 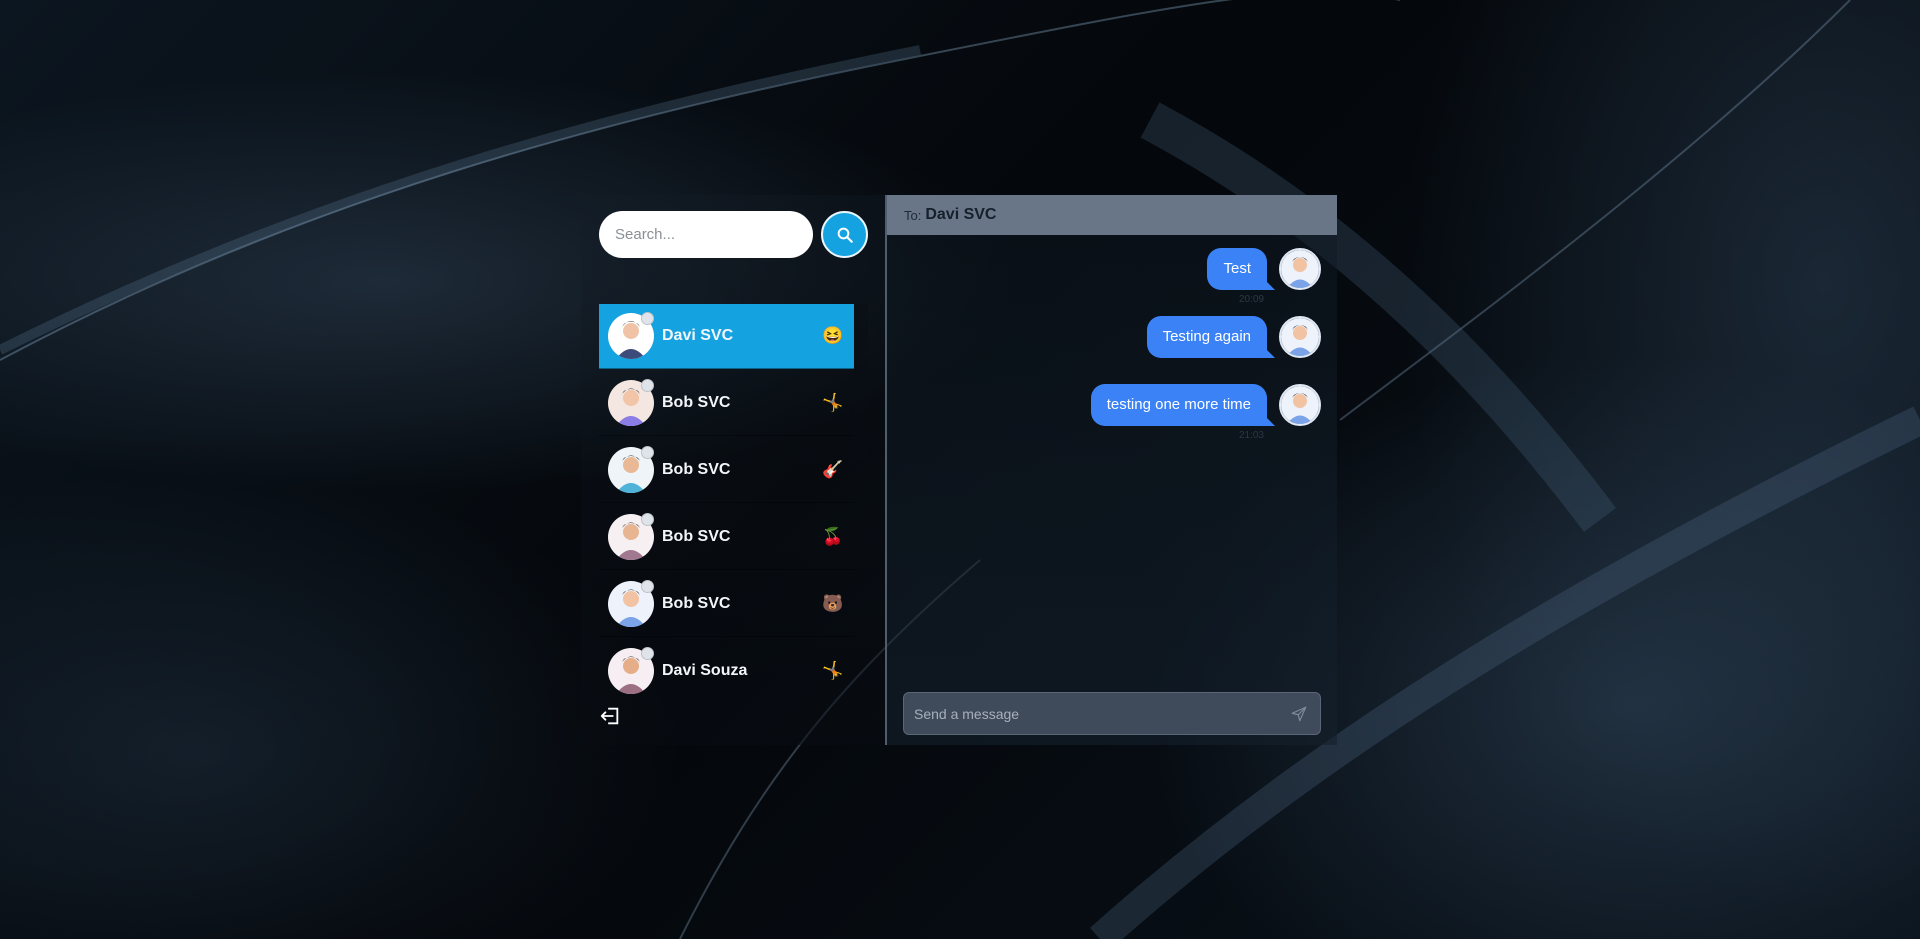 I want to click on contact-emoji: 😆, so click(x=833, y=335).